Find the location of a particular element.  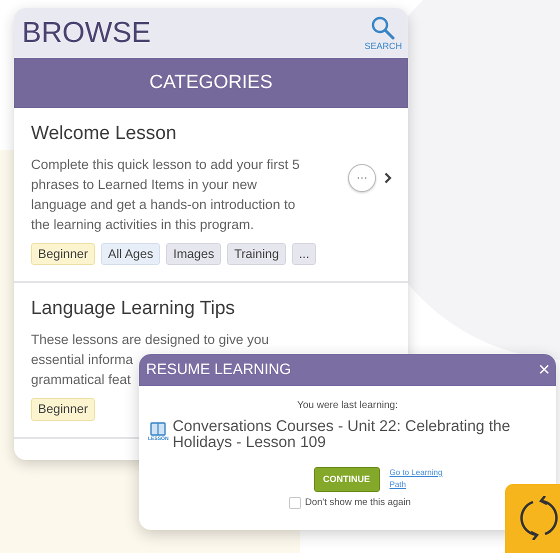

intro-text: You were last learning: is located at coordinates (347, 406).